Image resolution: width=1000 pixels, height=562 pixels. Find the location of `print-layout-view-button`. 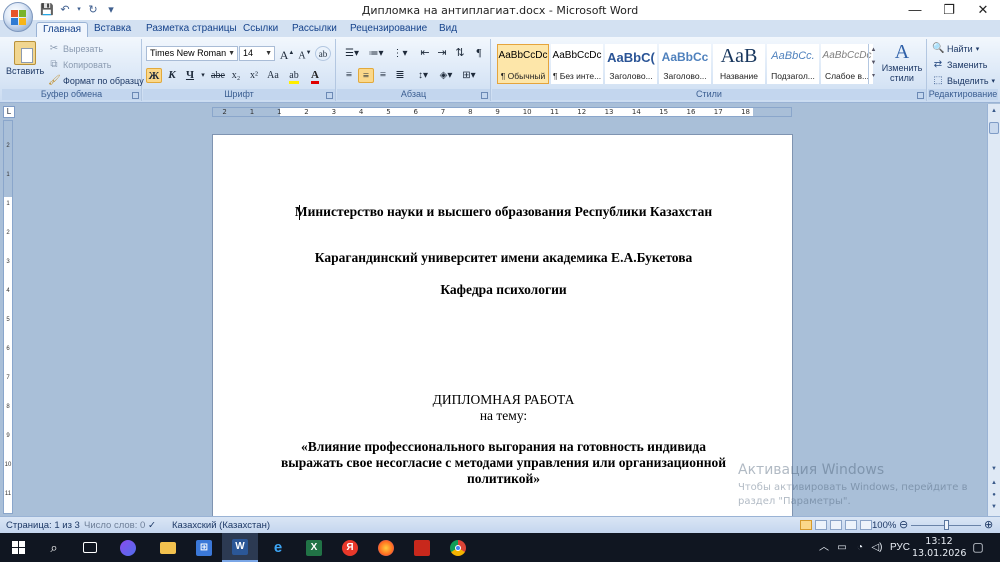

print-layout-view-button is located at coordinates (806, 525).